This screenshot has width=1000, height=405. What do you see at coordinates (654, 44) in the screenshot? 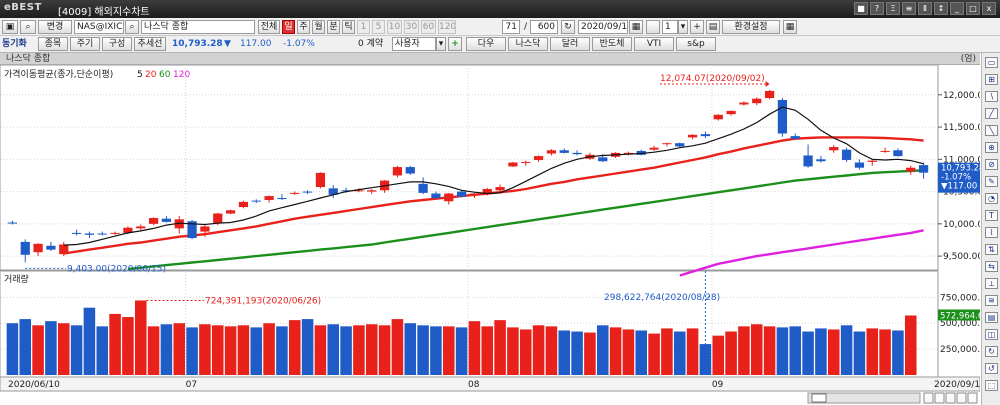
I see `quick-button-4: VTI` at bounding box center [654, 44].